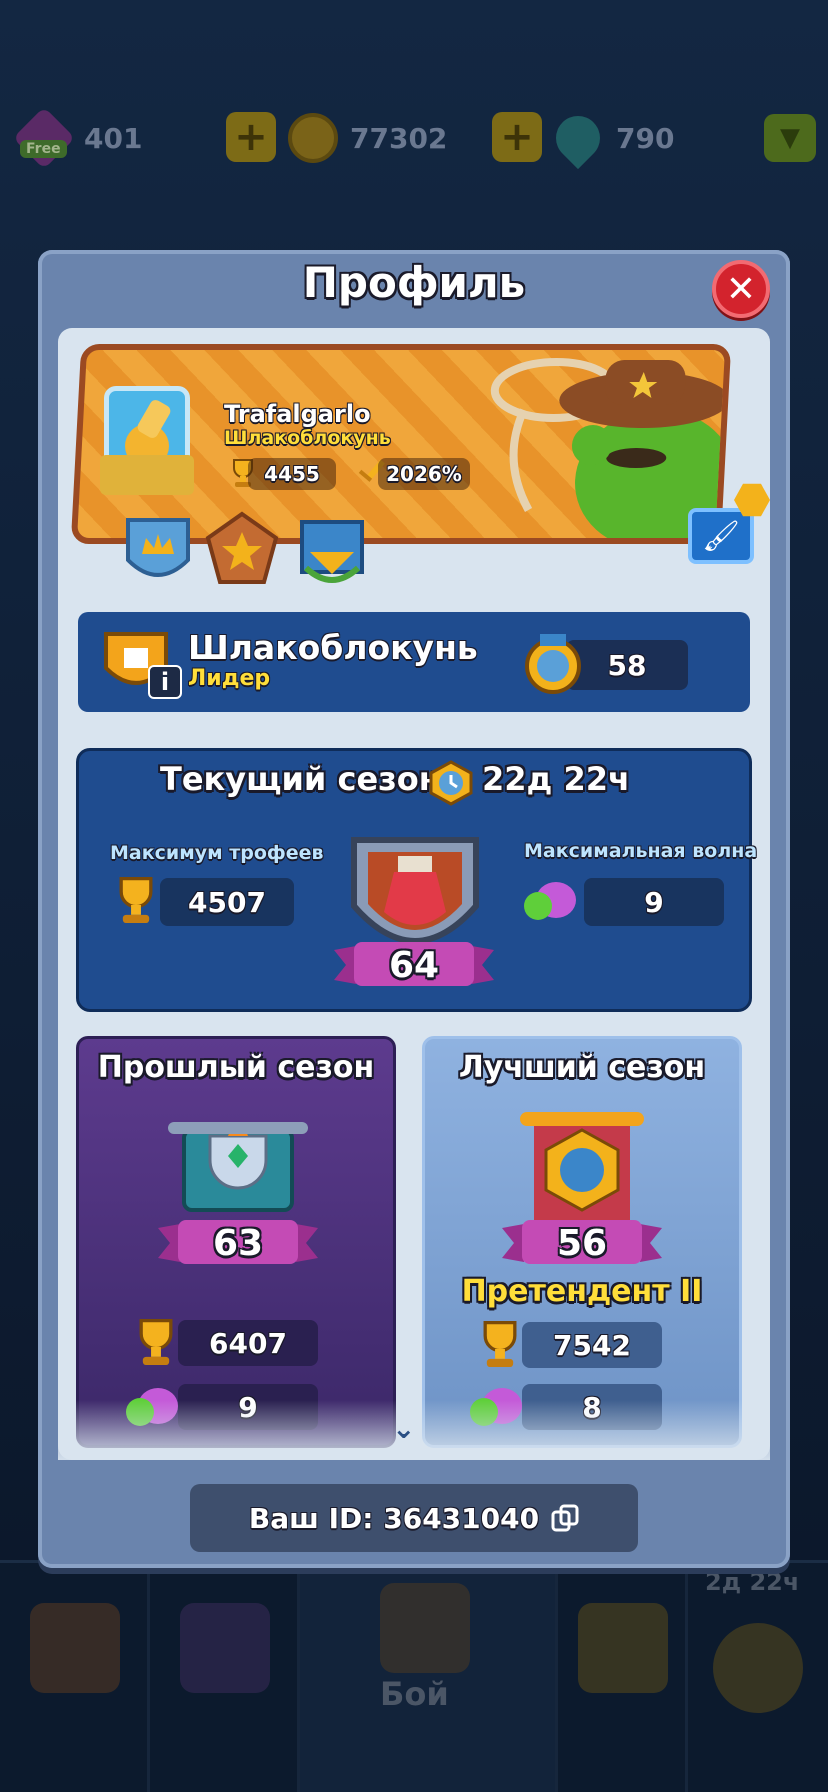  I want to click on past-season-title: Прошлый сезон, so click(236, 1067).